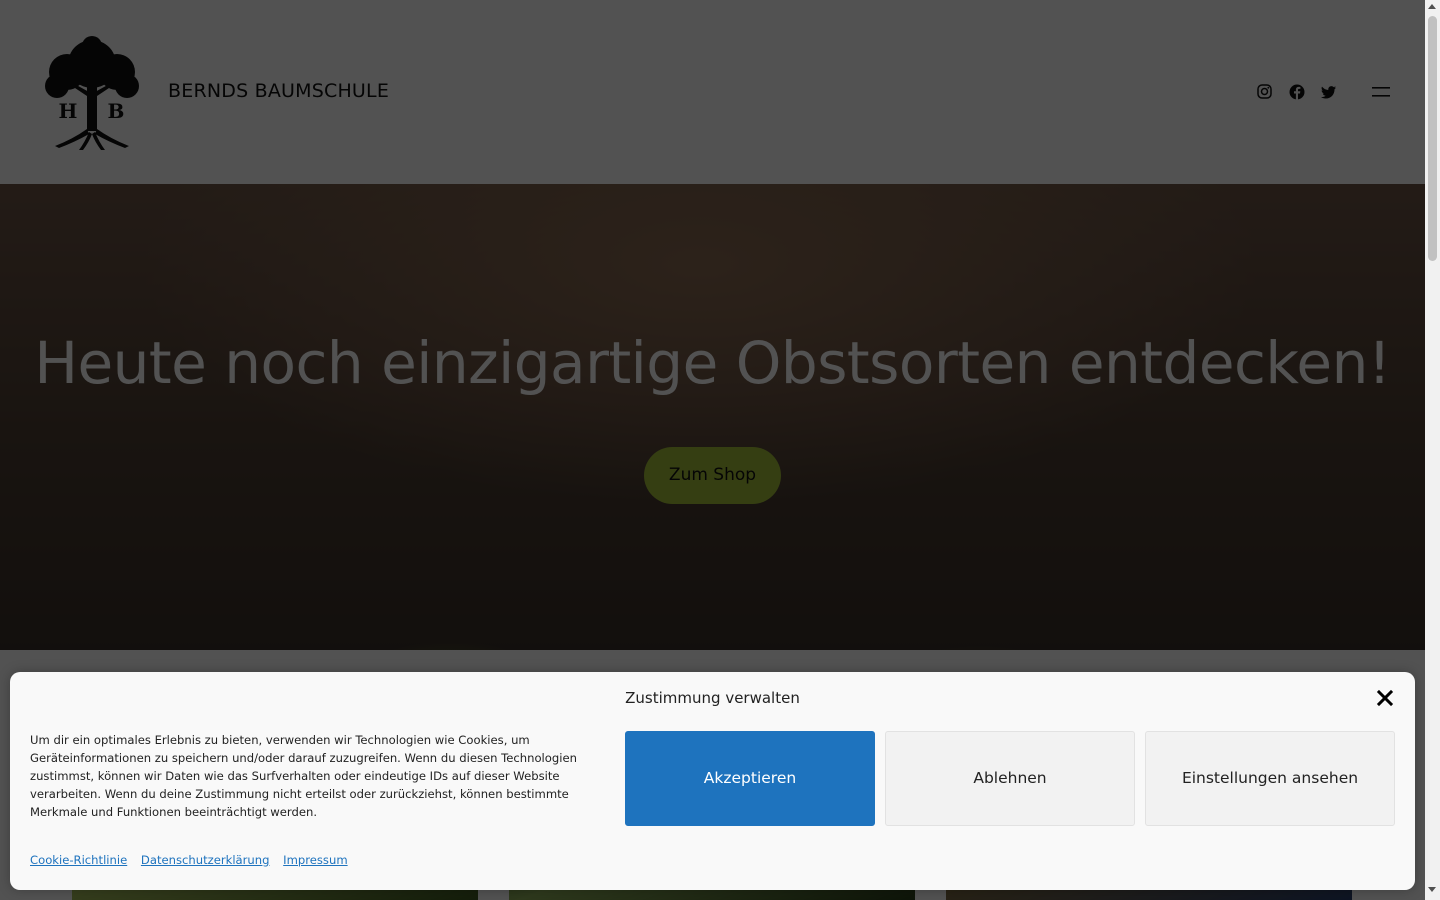  Describe the element at coordinates (315, 860) in the screenshot. I see `imprint-link: Impressum` at that location.